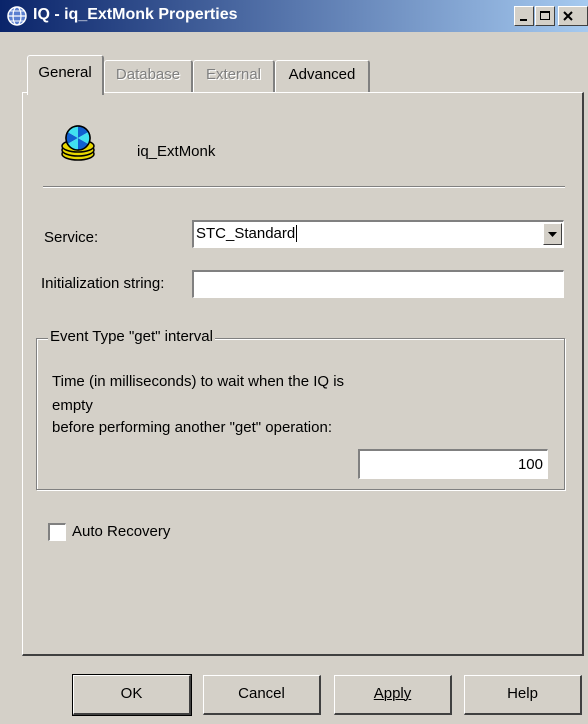  I want to click on object-name: iq_ExtMonk, so click(176, 151).